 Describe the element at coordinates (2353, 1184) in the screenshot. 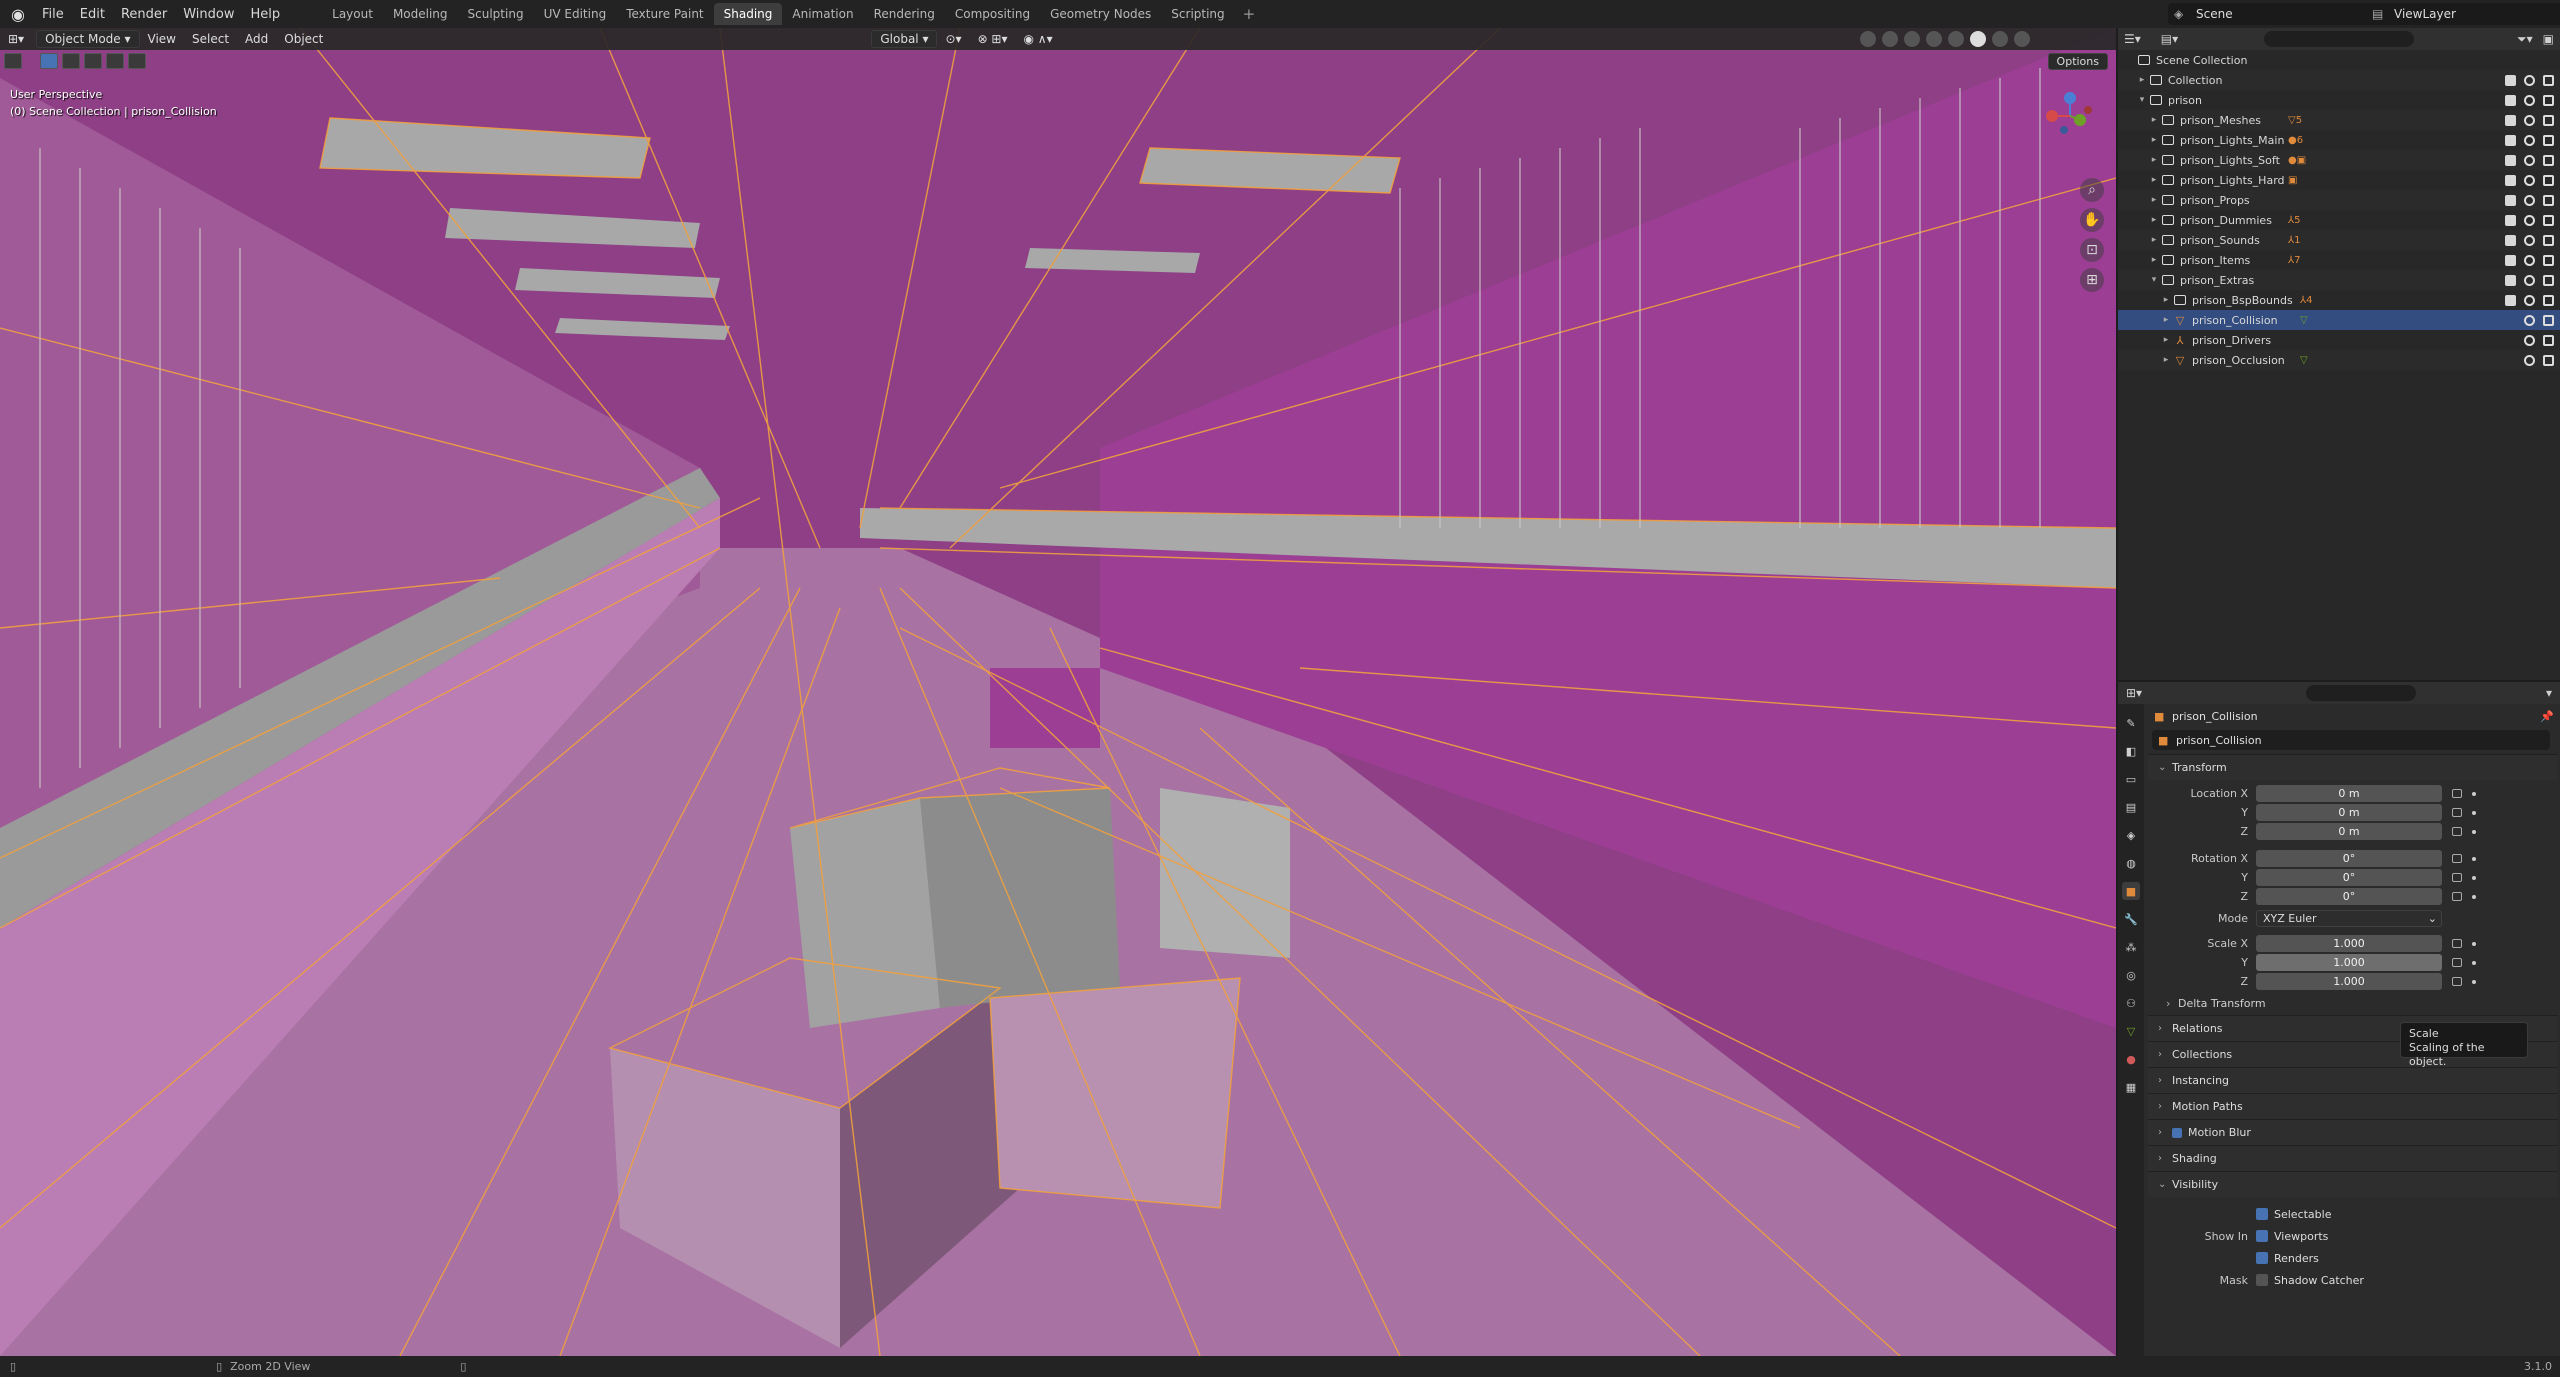

I see `visibility-panel-header: ⌄ Visibility` at that location.